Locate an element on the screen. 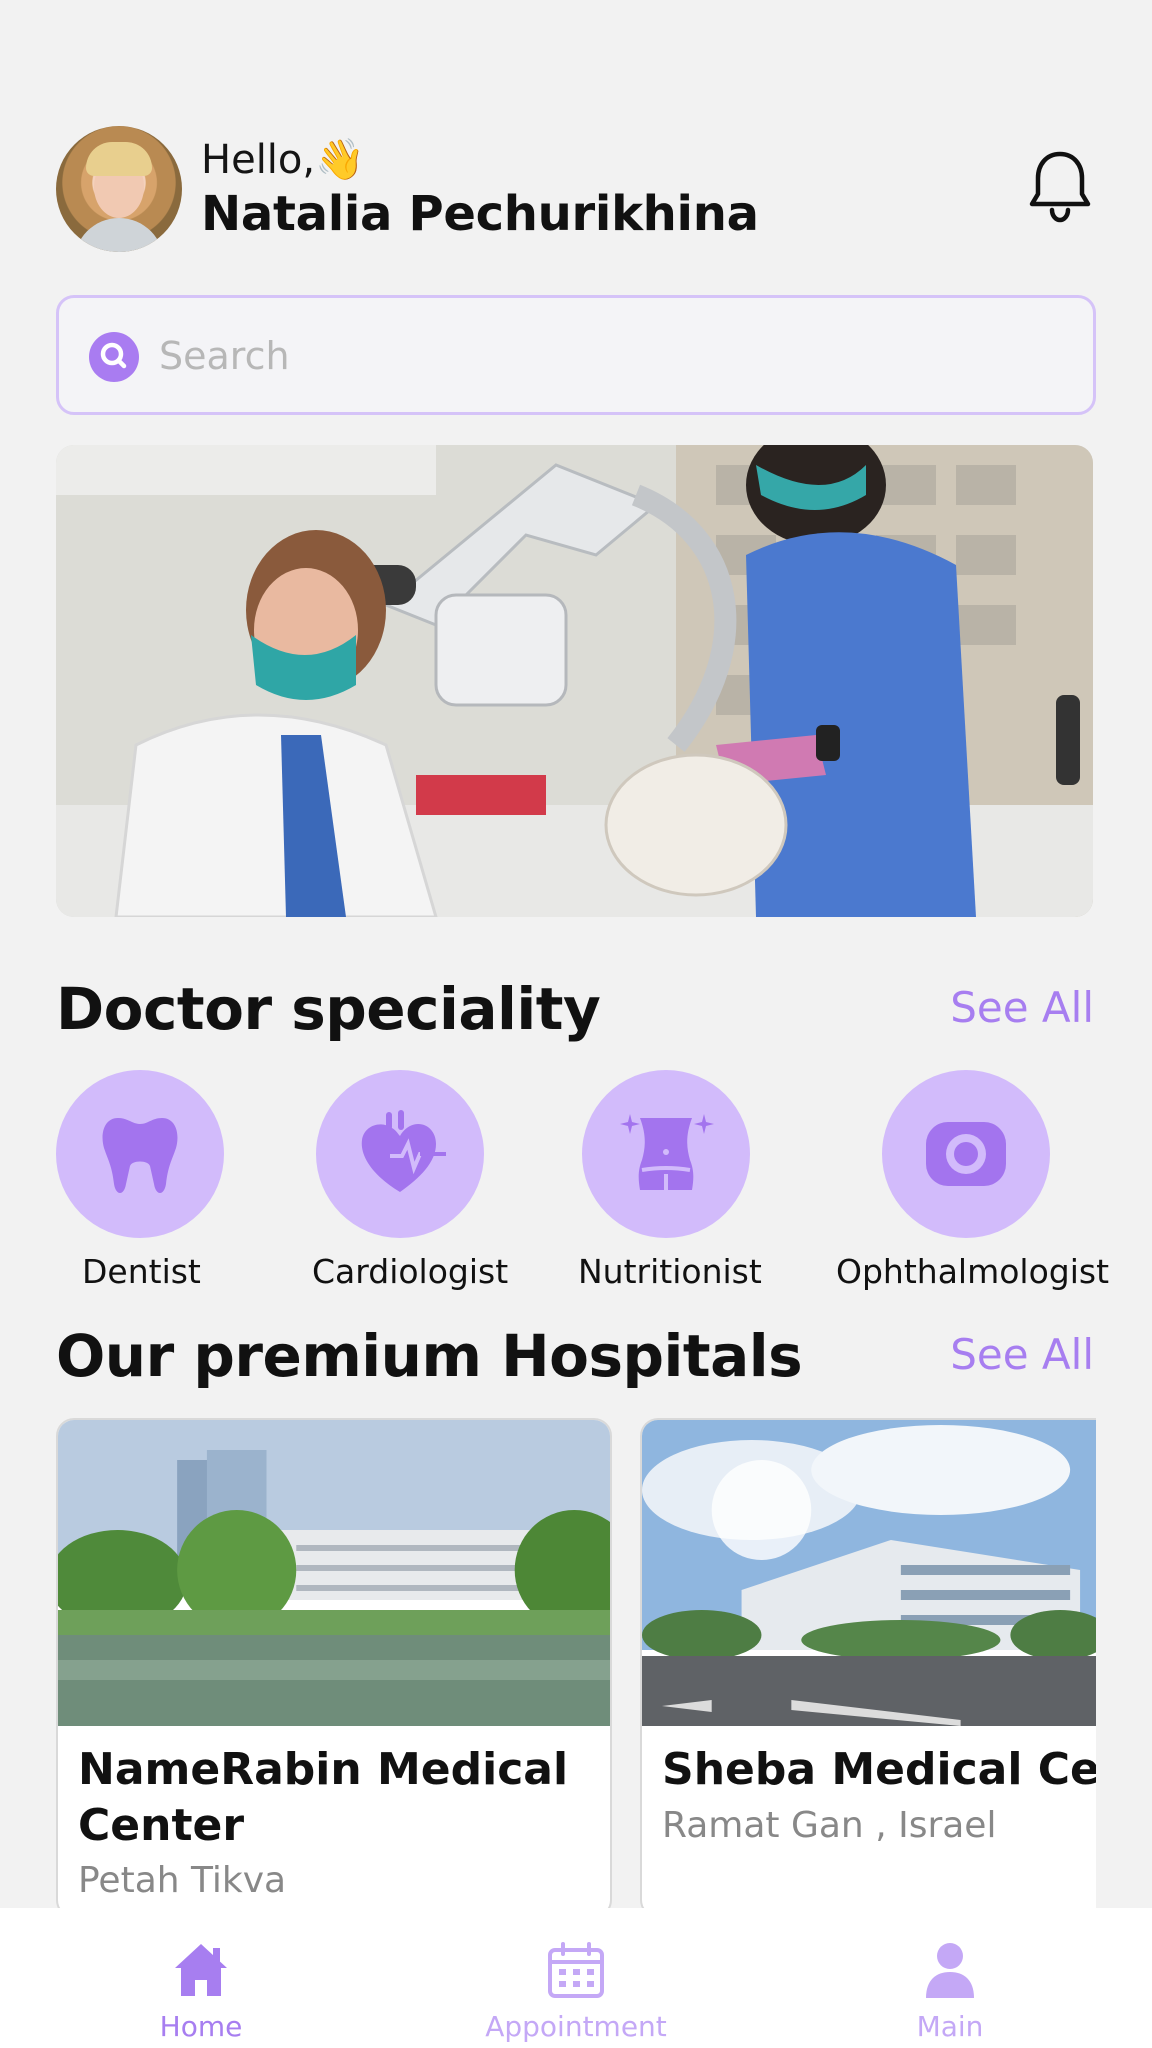  header: Hello,👋 Natalia Pechurikhina is located at coordinates (576, 189).